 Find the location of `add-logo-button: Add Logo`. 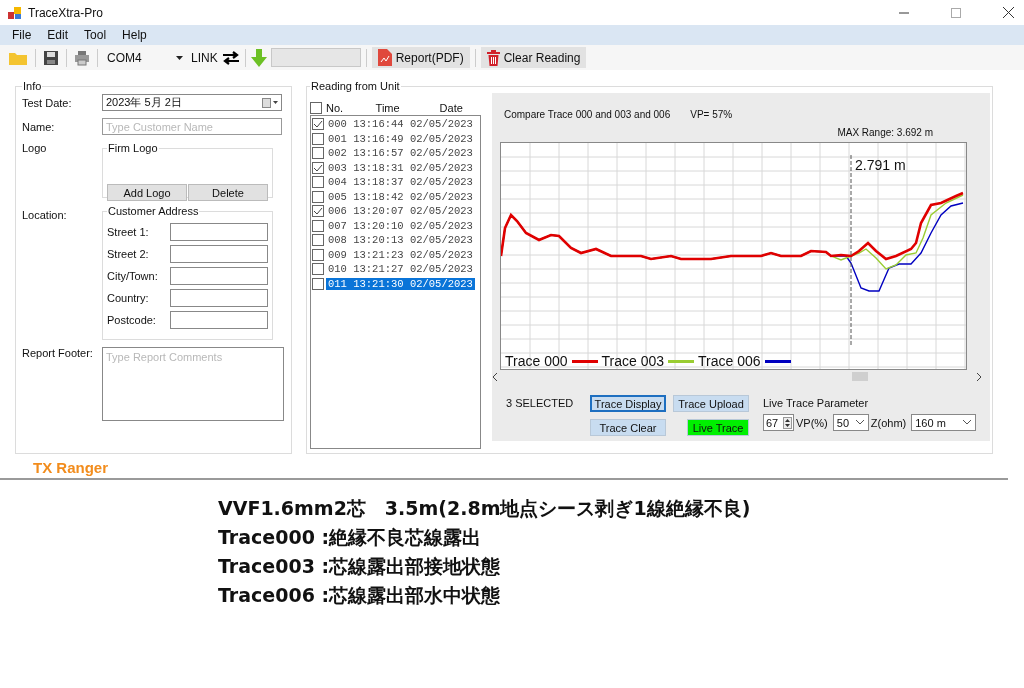

add-logo-button: Add Logo is located at coordinates (147, 192).